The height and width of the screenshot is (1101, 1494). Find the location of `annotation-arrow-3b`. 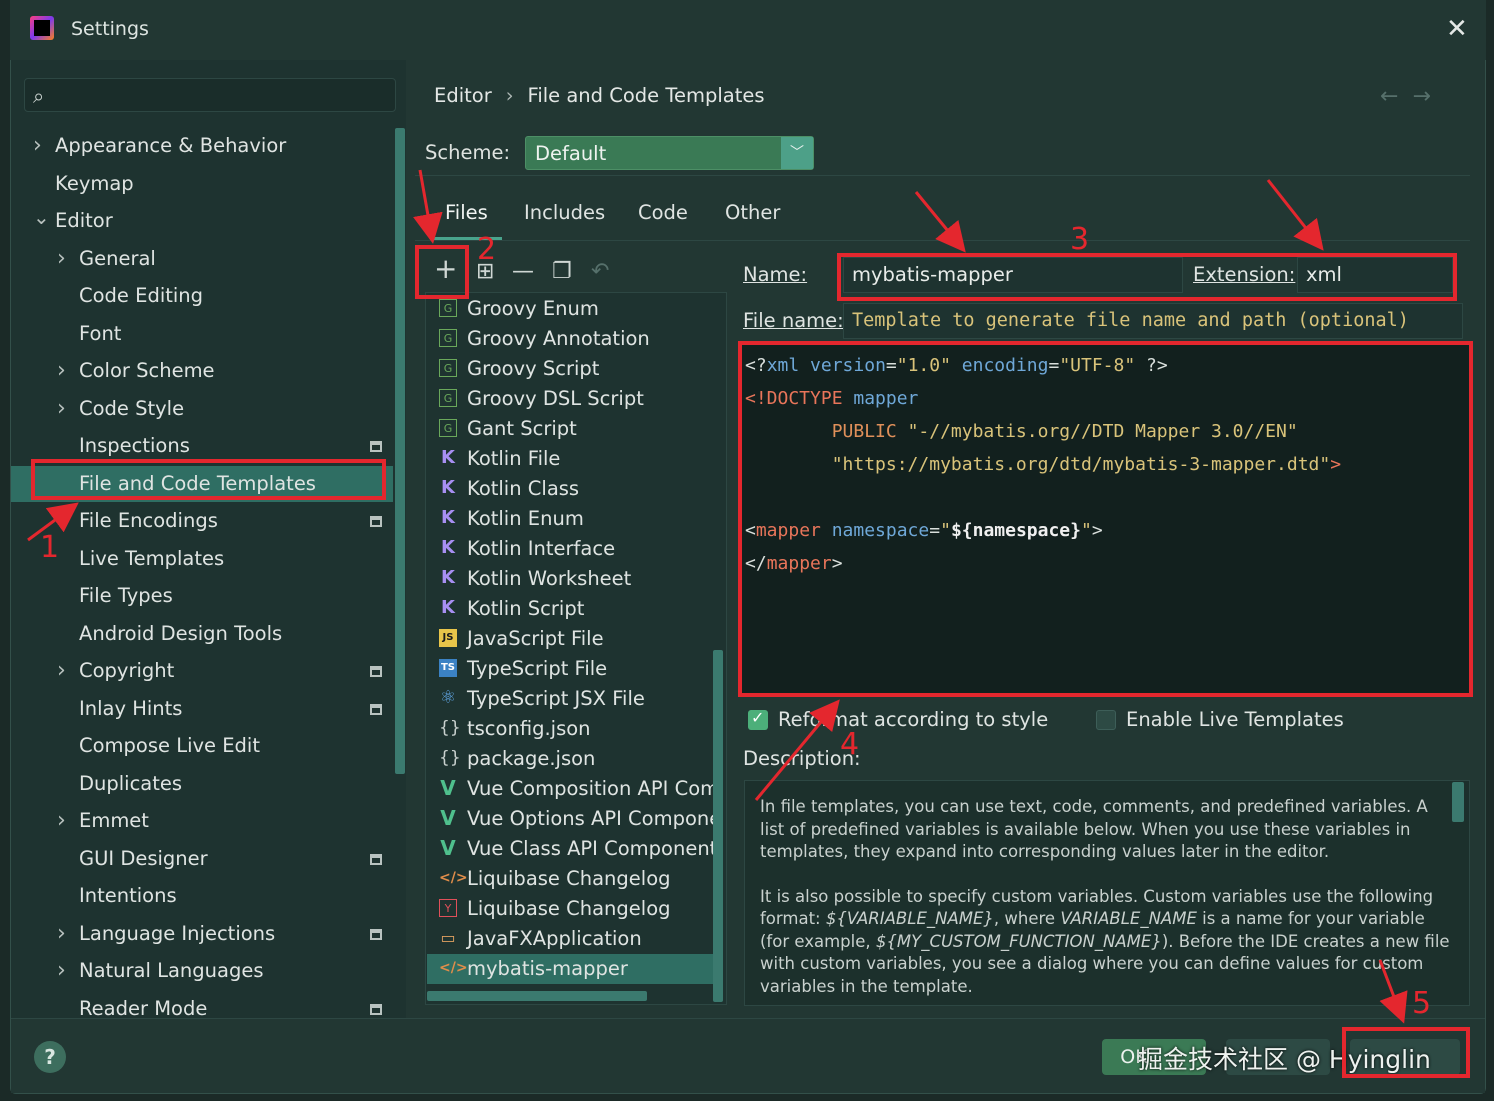

annotation-arrow-3b is located at coordinates (1295, 215).